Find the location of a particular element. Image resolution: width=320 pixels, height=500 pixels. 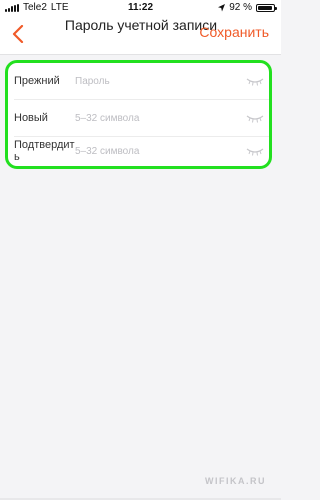

battery-icon is located at coordinates (266, 8).